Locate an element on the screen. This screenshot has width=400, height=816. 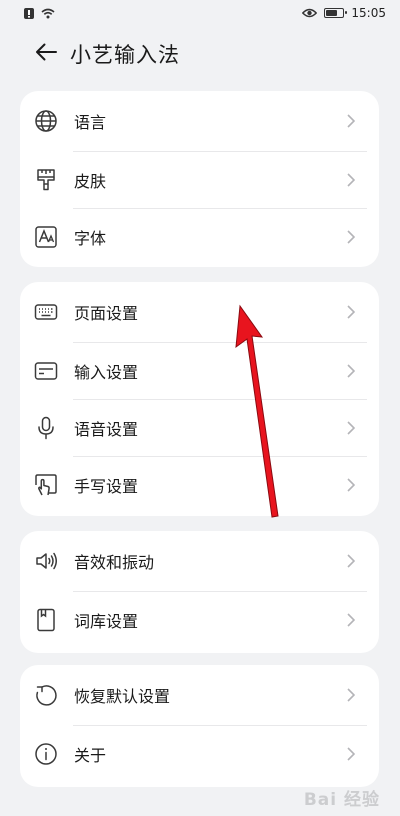
input-box-icon is located at coordinates (46, 371).